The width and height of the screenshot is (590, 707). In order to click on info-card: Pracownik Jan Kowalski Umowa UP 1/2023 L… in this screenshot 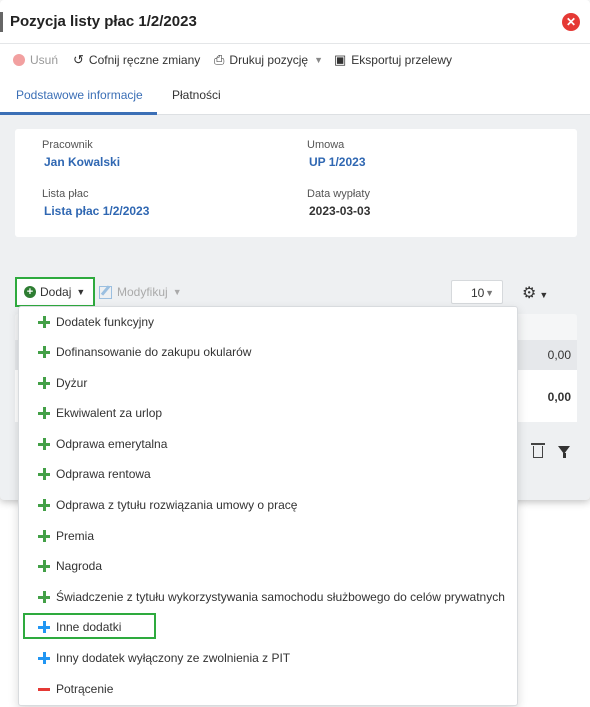, I will do `click(296, 183)`.